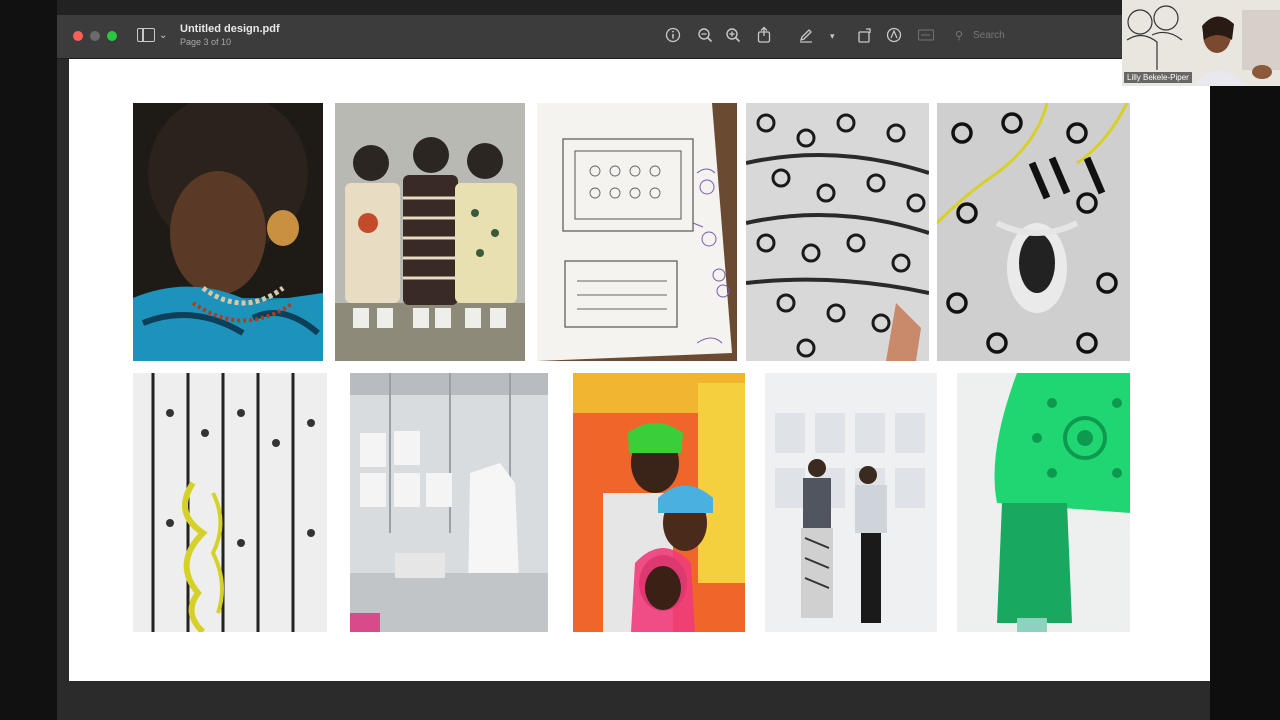  Describe the element at coordinates (430, 232) in the screenshot. I see `three-figures-patterned-robes-photo` at that location.